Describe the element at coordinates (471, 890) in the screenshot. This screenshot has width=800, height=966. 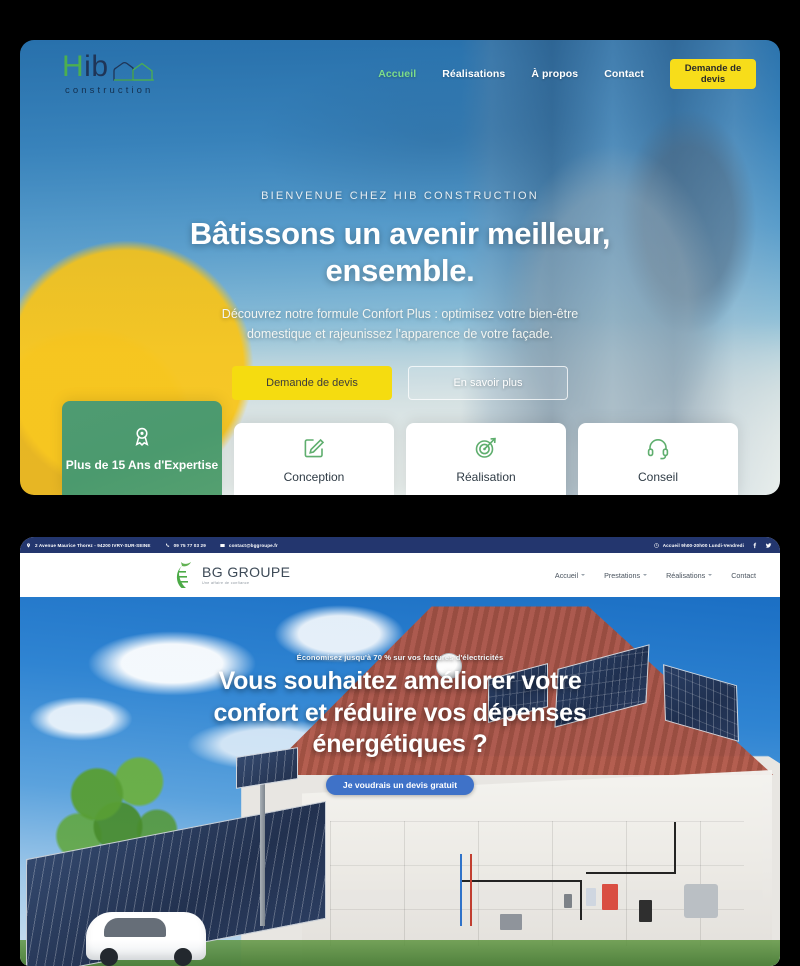
I see `interior-hot-water-pipe` at that location.